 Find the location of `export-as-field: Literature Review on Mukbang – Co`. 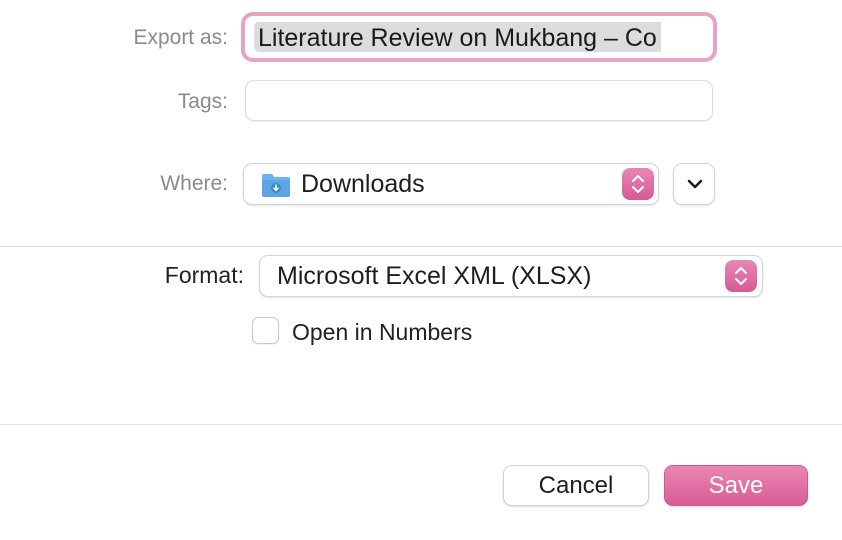

export-as-field: Literature Review on Mukbang – Co is located at coordinates (479, 37).